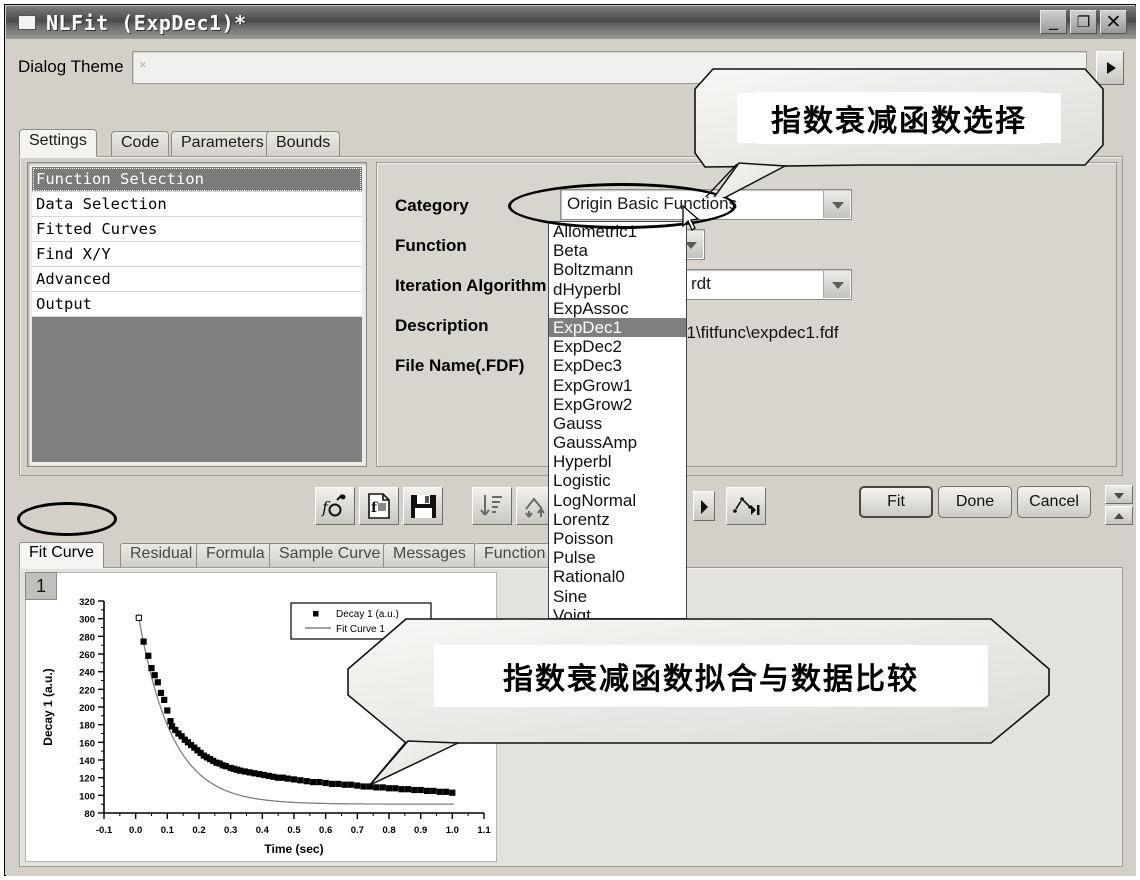 This screenshot has height=880, width=1140. I want to click on y-tick-label: 180, so click(87, 726).